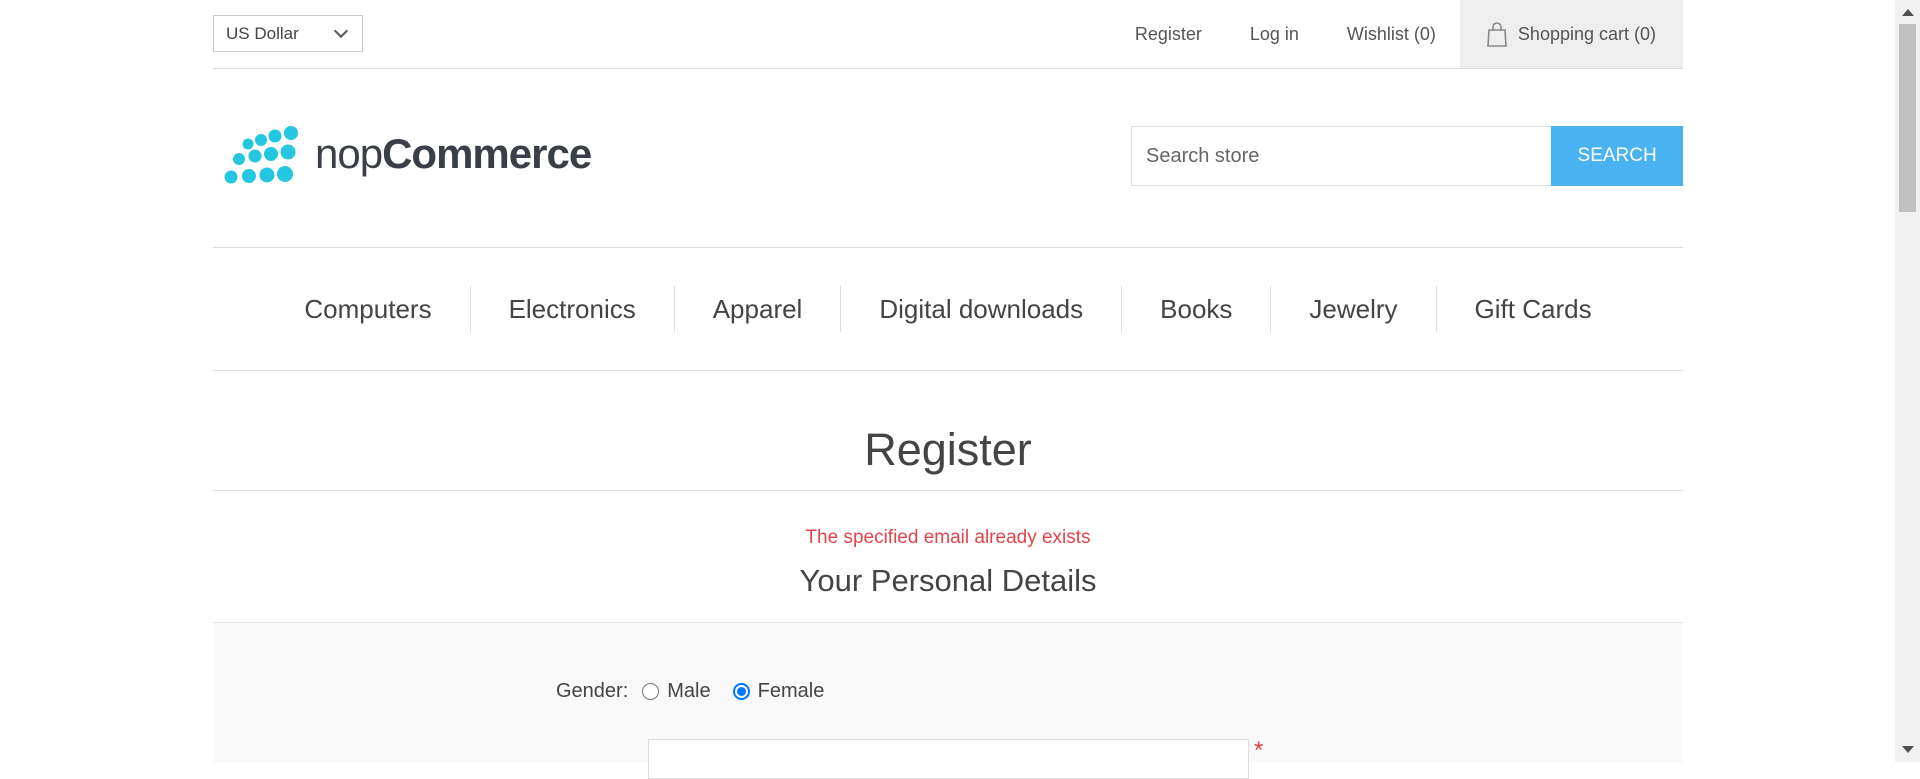 The image size is (1920, 779). What do you see at coordinates (651, 691) in the screenshot?
I see `gender-male-radio` at bounding box center [651, 691].